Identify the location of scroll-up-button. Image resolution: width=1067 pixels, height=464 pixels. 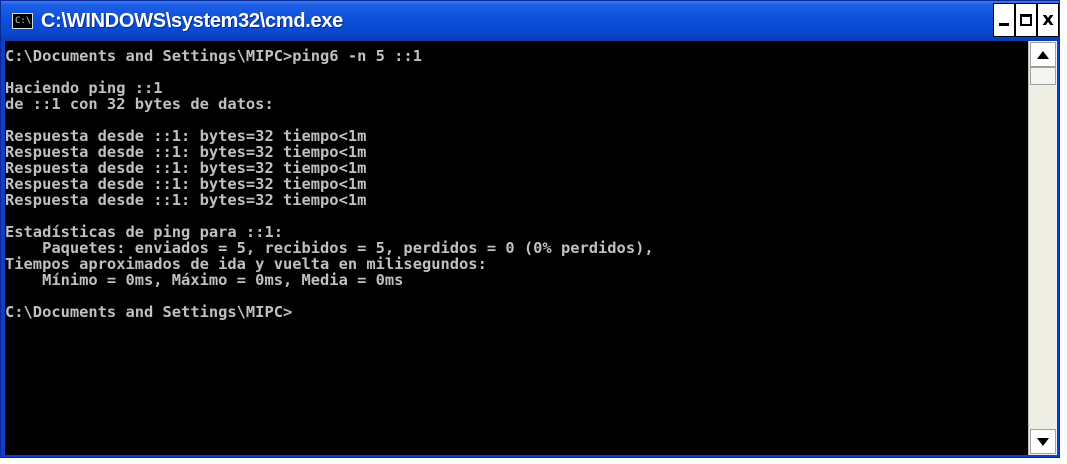
(1043, 54).